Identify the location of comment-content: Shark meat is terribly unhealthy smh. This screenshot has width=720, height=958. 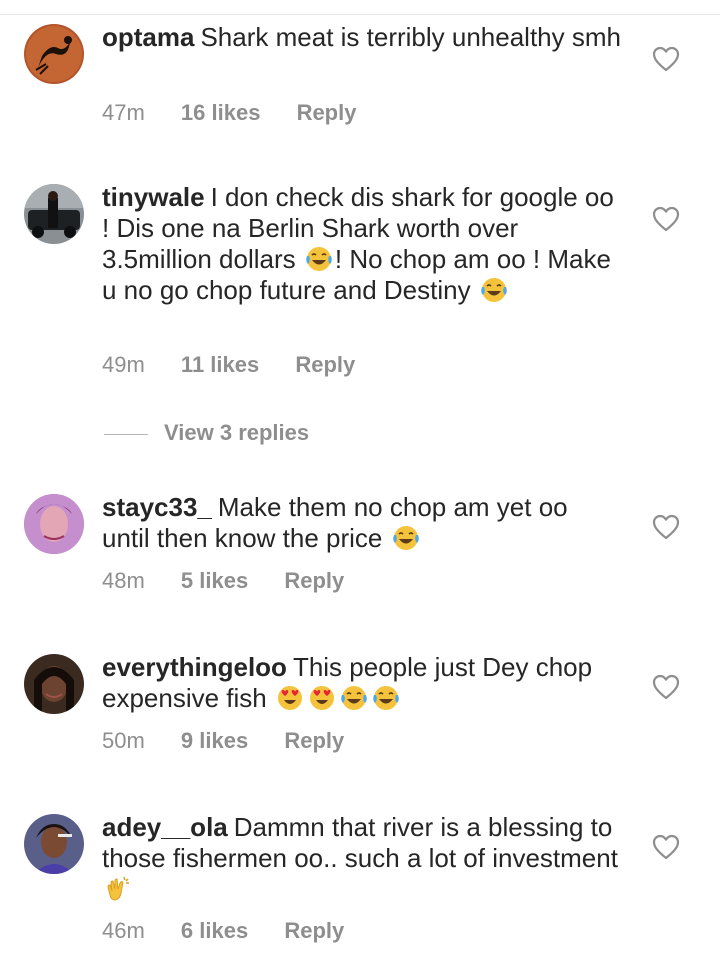
(410, 37).